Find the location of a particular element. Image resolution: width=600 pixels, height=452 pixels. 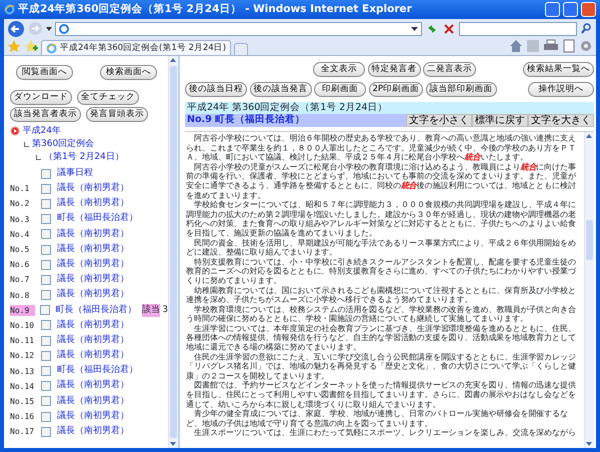

action-button: 2P印刷画面 is located at coordinates (396, 89).